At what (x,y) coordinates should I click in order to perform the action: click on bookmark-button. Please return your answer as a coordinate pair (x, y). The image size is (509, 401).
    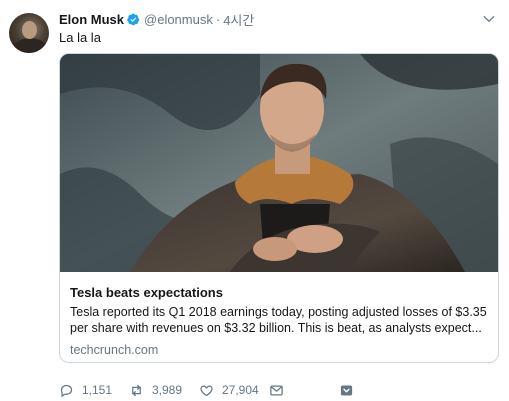
    Looking at the image, I should click on (346, 390).